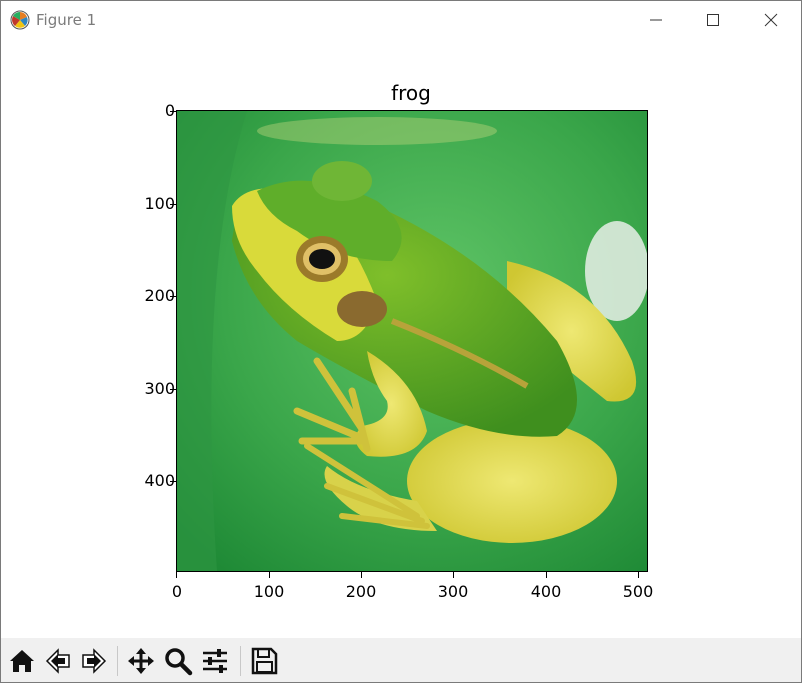 The image size is (802, 683). I want to click on close-button, so click(771, 20).